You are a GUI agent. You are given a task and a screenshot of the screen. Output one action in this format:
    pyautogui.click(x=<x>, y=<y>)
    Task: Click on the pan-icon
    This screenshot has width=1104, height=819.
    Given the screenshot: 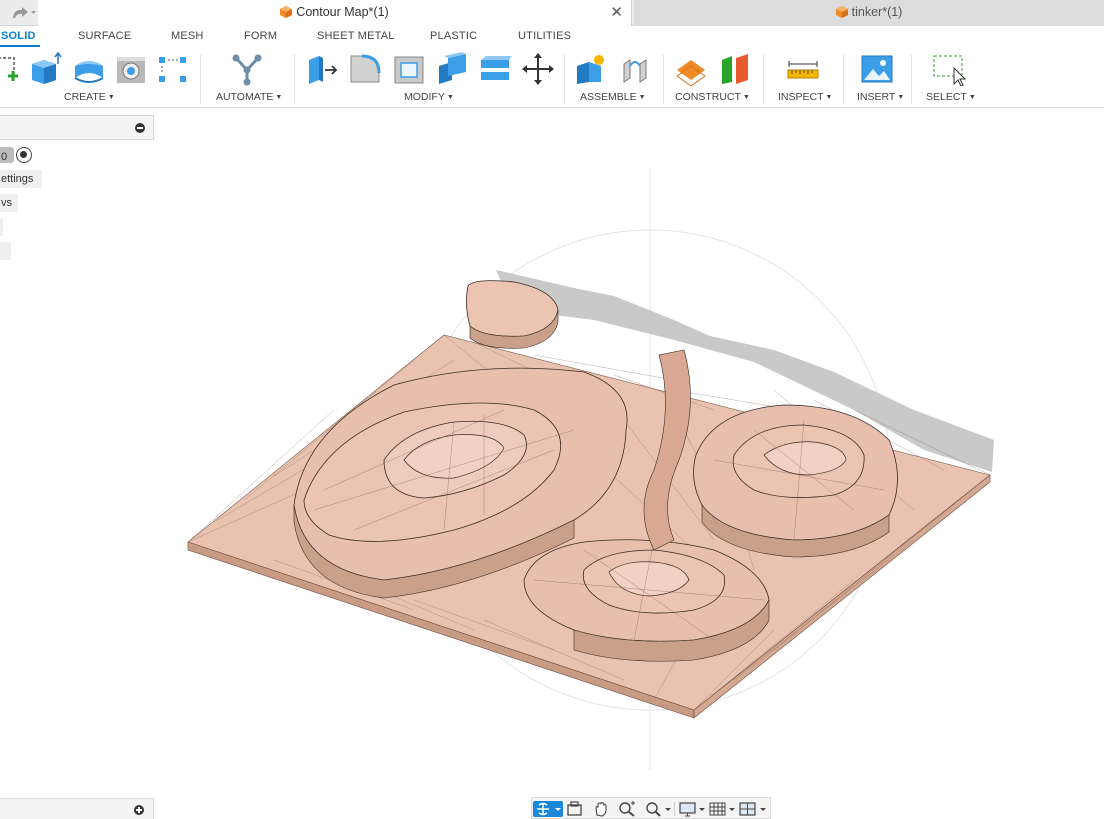 What is the action you would take?
    pyautogui.click(x=601, y=809)
    